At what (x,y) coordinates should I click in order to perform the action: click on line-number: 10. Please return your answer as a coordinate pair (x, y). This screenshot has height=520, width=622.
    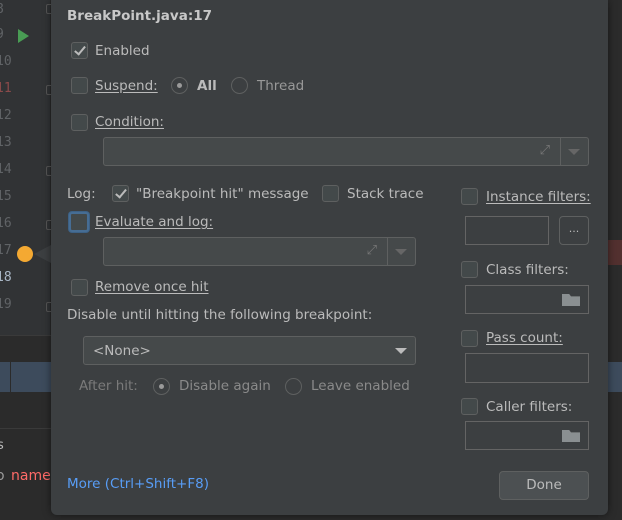
    Looking at the image, I should click on (6, 61).